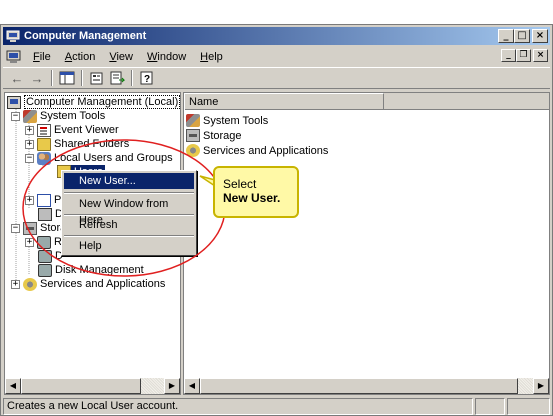 This screenshot has height=416, width=553. I want to click on list-item-services-apps: Services and Applications, so click(257, 150).